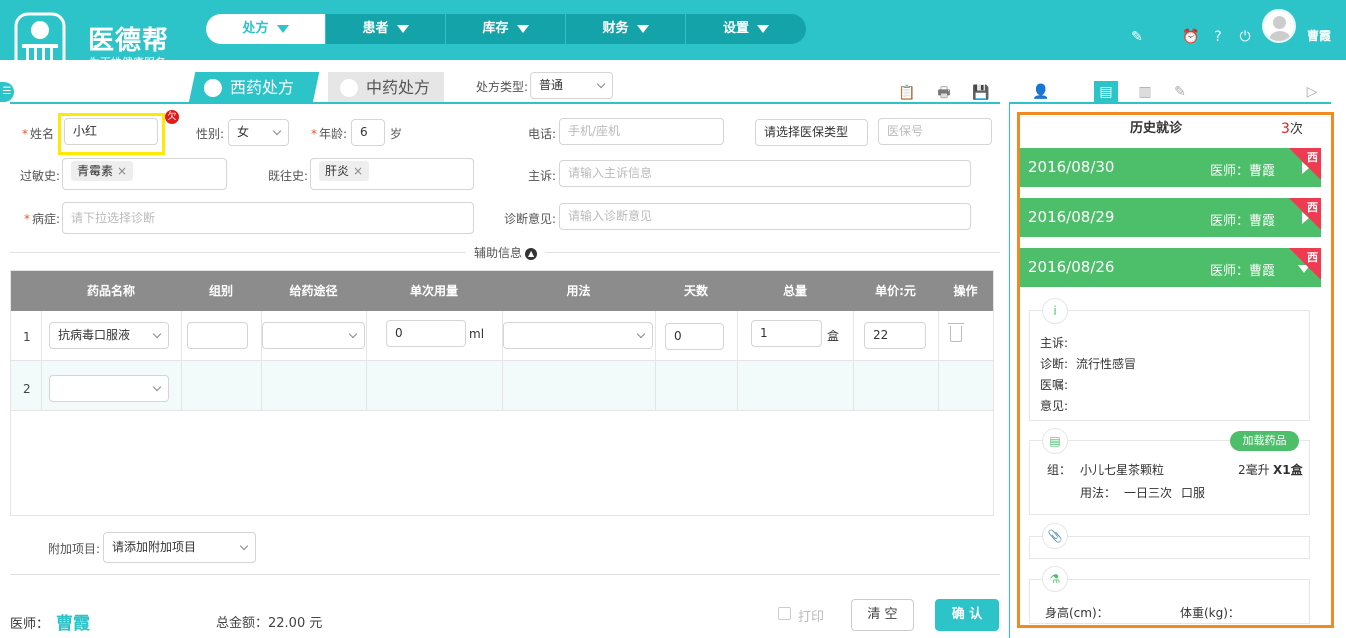 This screenshot has height=638, width=1346. Describe the element at coordinates (895, 291) in the screenshot. I see `header-cell: 单价:元` at that location.